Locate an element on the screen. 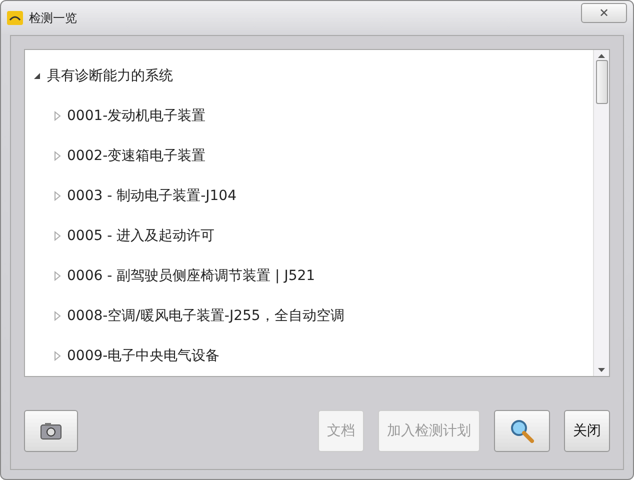  tree-item: 0008-空调/暖风电子装置-J255，全自动空调 is located at coordinates (205, 316).